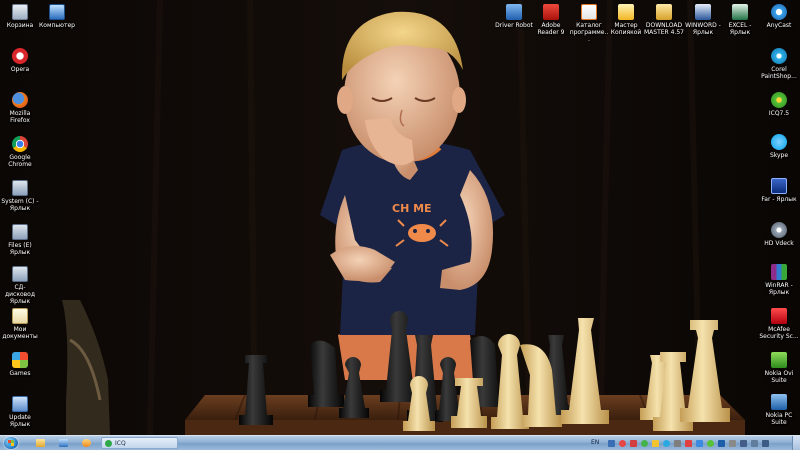  What do you see at coordinates (551, 12) in the screenshot?
I see `adobe-reader-icon` at bounding box center [551, 12].